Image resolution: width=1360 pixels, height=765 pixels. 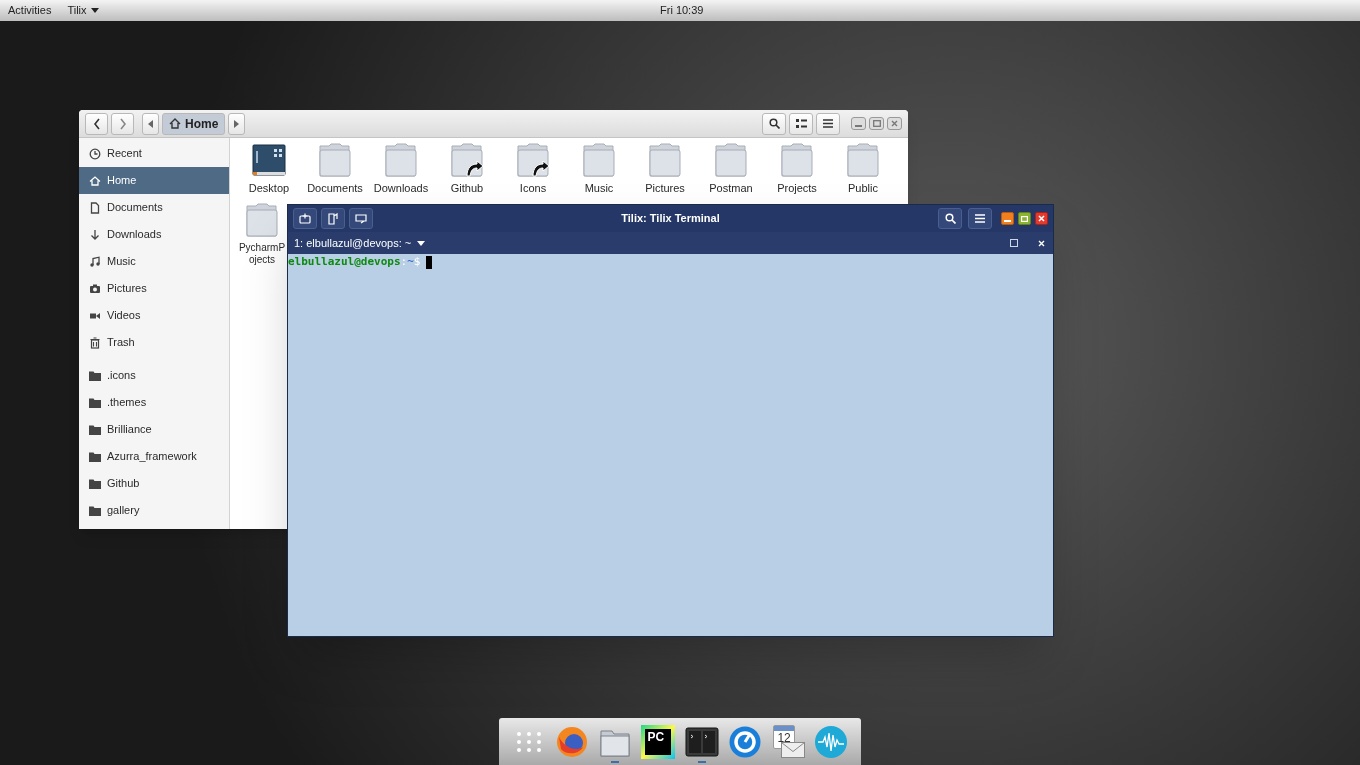 What do you see at coordinates (95, 261) in the screenshot?
I see `music-icon` at bounding box center [95, 261].